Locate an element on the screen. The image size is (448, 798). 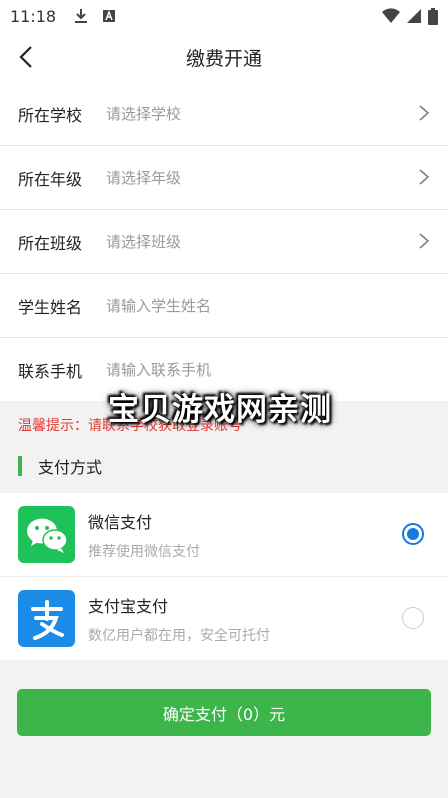
page-header: 缴费开通 is located at coordinates (224, 57).